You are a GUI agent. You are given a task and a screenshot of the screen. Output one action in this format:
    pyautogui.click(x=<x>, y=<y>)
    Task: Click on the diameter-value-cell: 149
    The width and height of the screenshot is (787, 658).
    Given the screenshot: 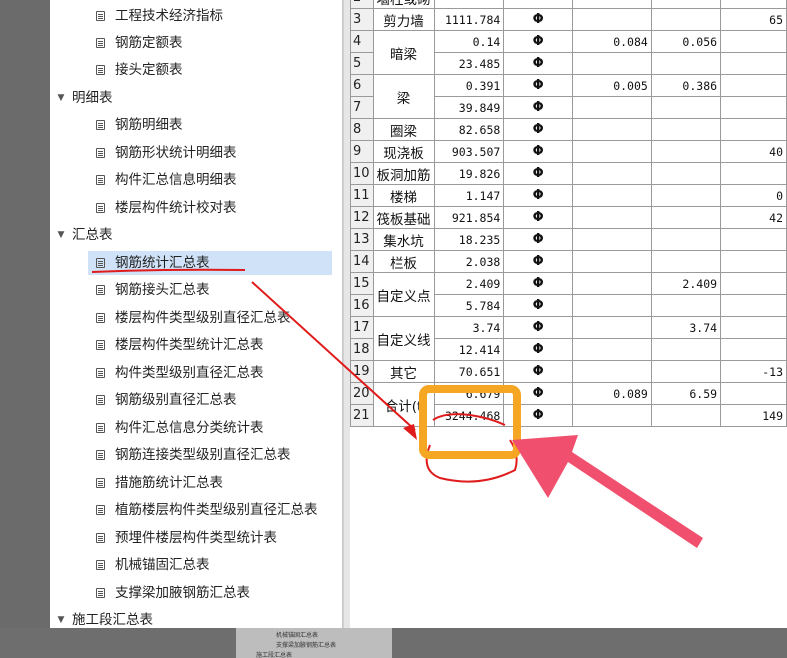 What is the action you would take?
    pyautogui.click(x=753, y=415)
    